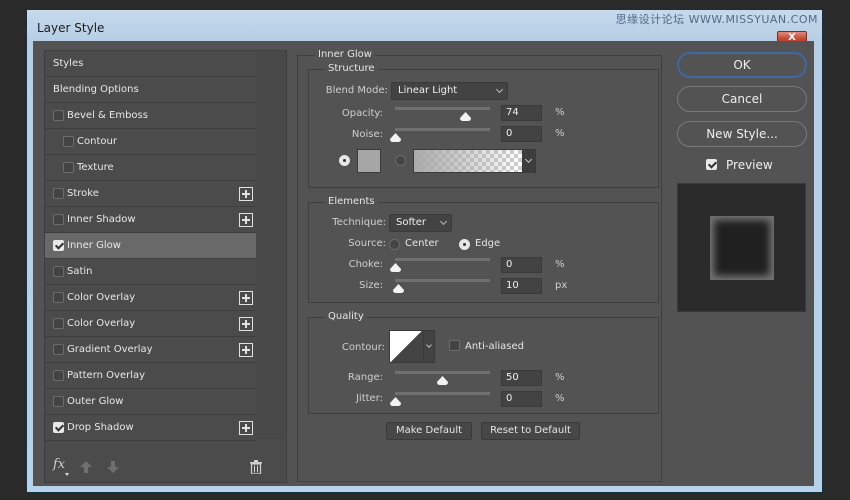  What do you see at coordinates (742, 248) in the screenshot?
I see `preview-square` at bounding box center [742, 248].